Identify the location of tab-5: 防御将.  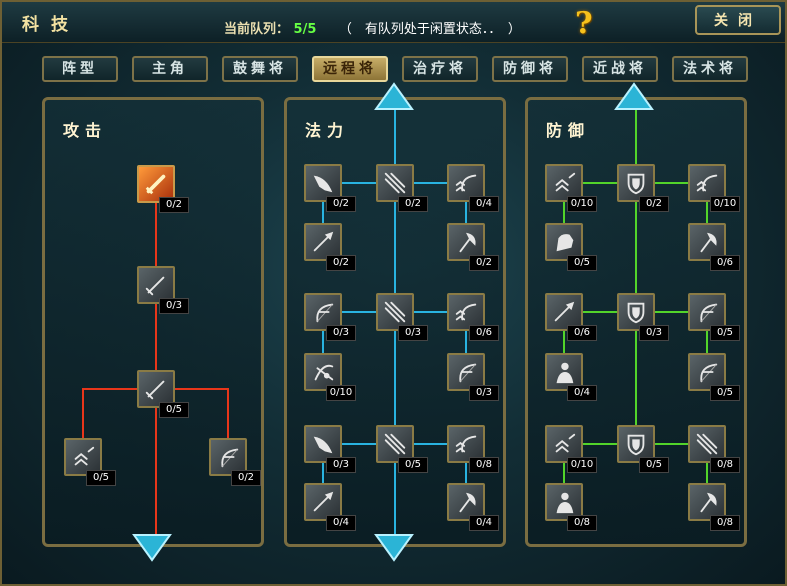
(530, 69).